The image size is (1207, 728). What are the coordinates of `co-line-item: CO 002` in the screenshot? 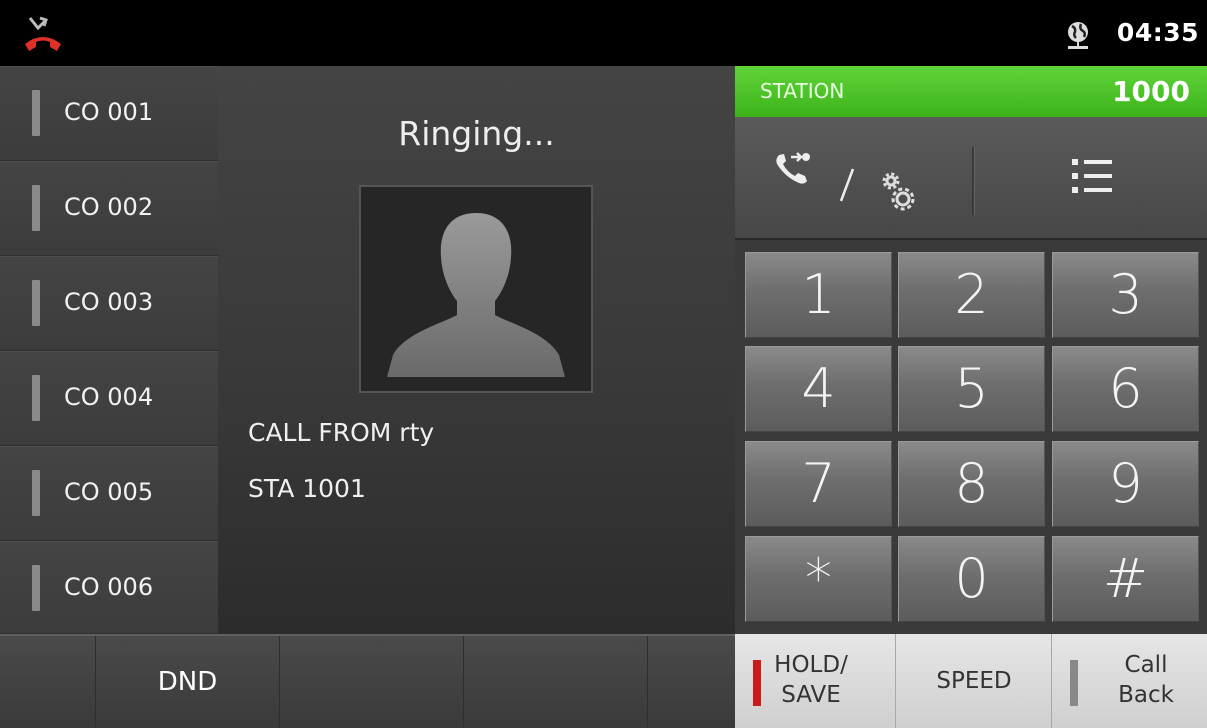 It's located at (109, 208).